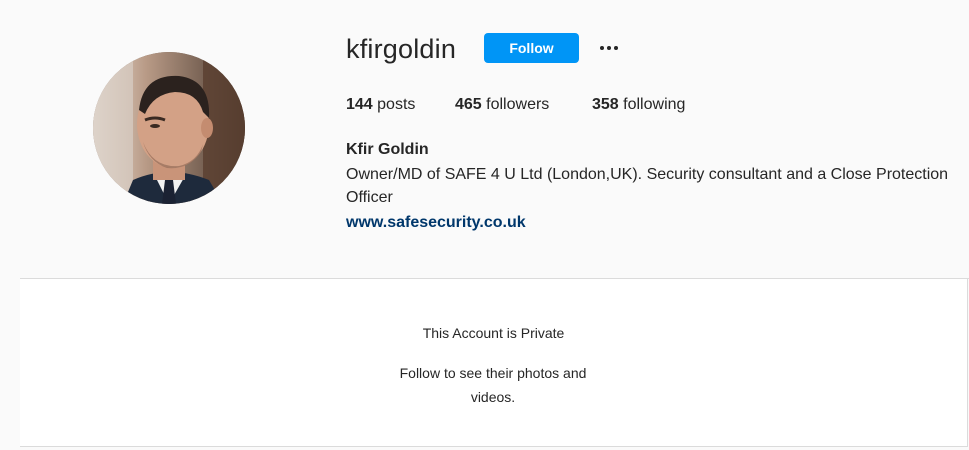  I want to click on follow-button: Follow, so click(531, 48).